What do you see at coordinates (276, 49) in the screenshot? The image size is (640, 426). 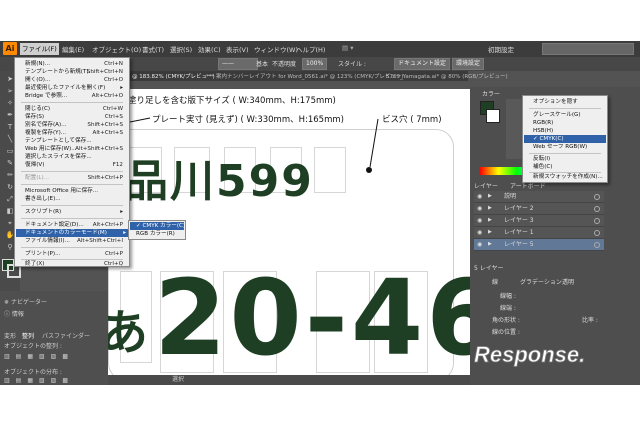 I see `menu-window: ウィンドウ(W)` at bounding box center [276, 49].